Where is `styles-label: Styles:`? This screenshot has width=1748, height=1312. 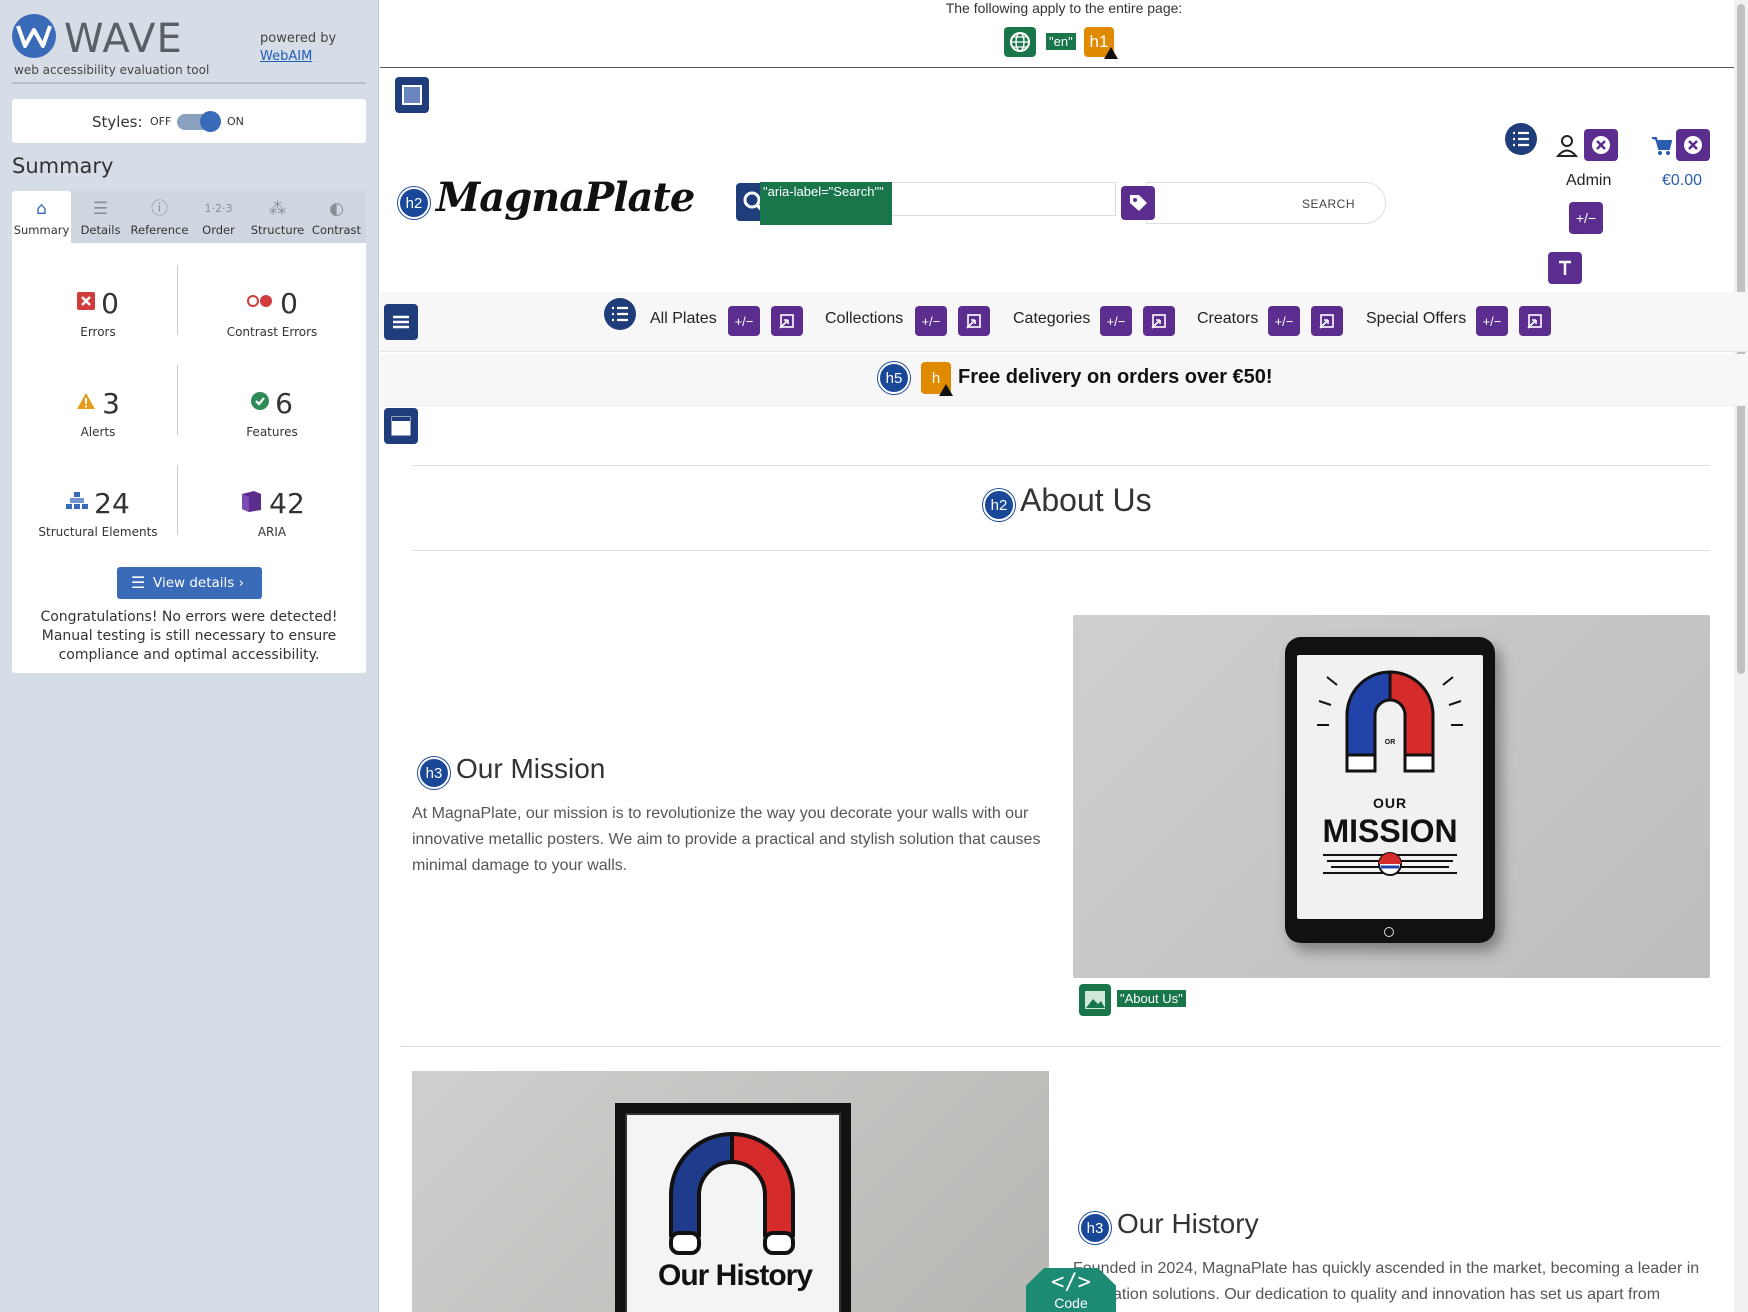 styles-label: Styles: is located at coordinates (117, 122).